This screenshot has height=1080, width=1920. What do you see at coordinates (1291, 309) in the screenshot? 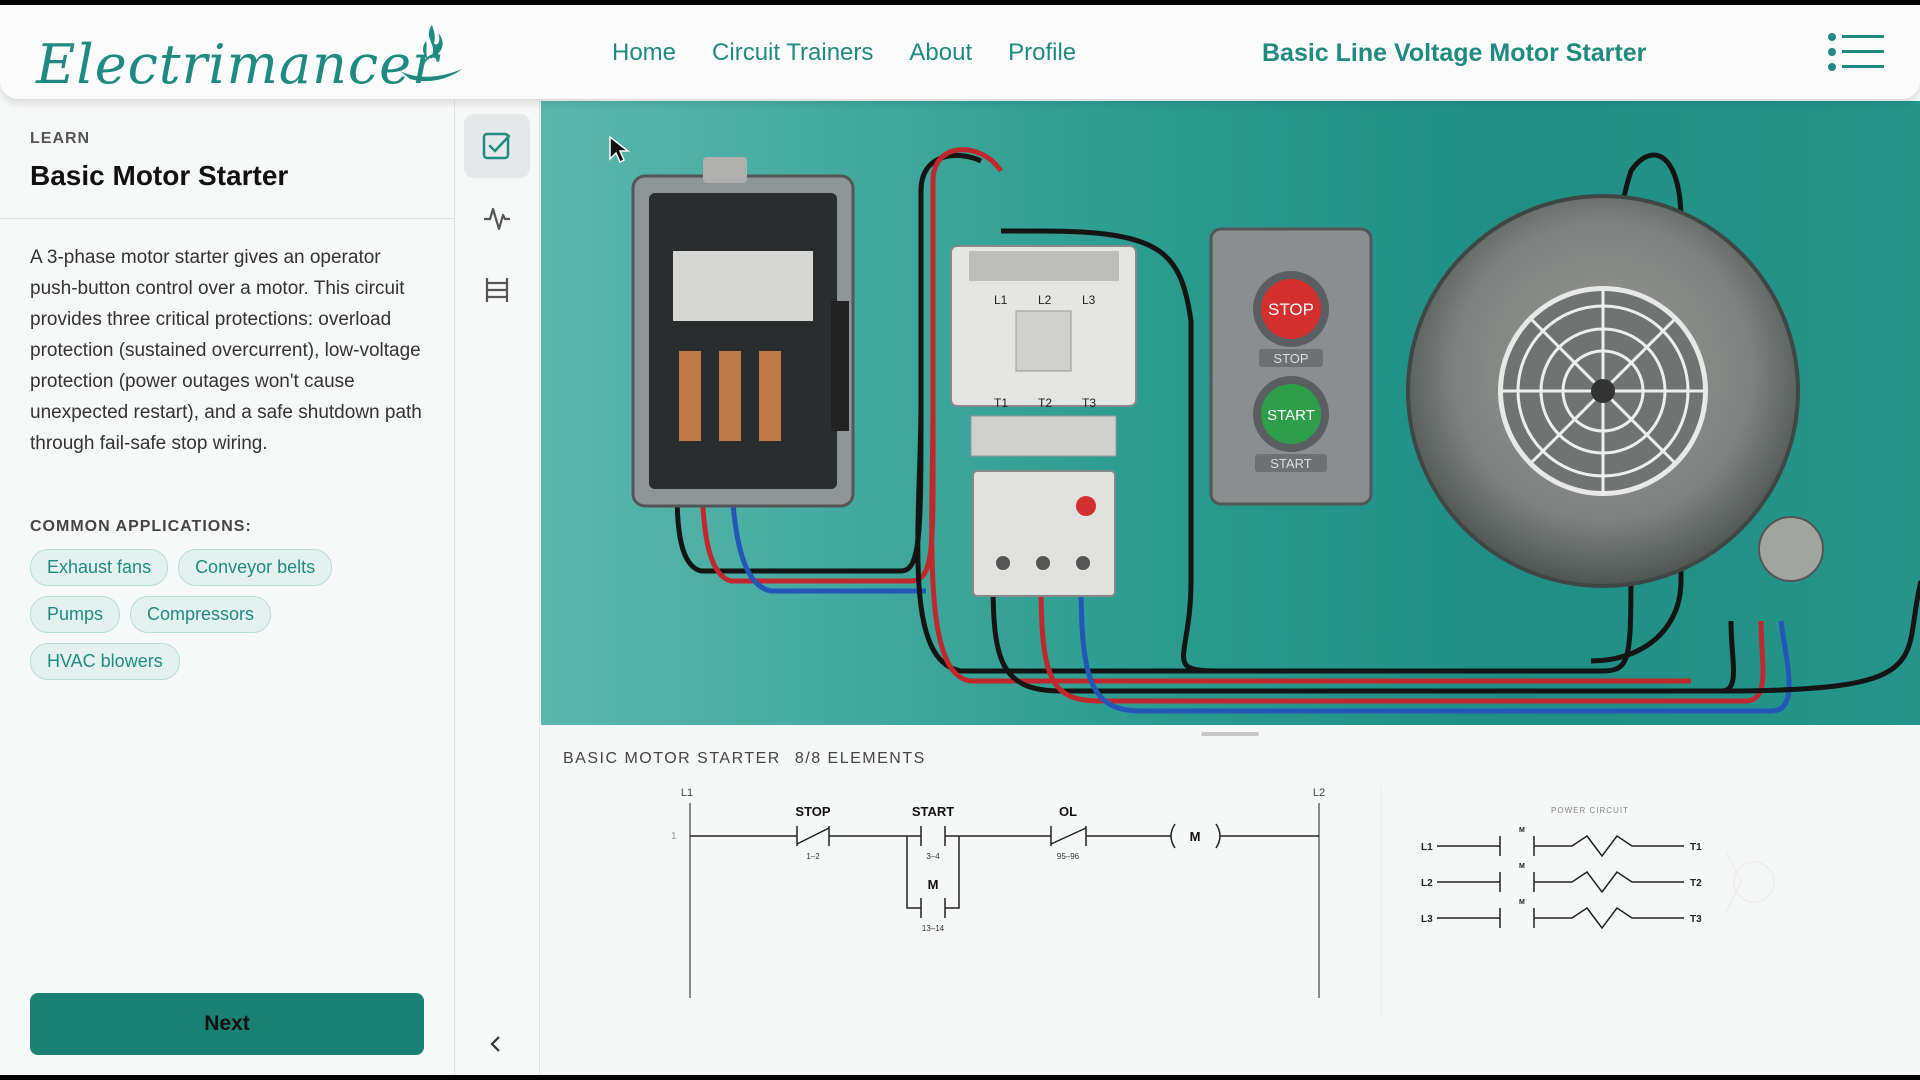
I see `stop-button-label: STOP` at bounding box center [1291, 309].